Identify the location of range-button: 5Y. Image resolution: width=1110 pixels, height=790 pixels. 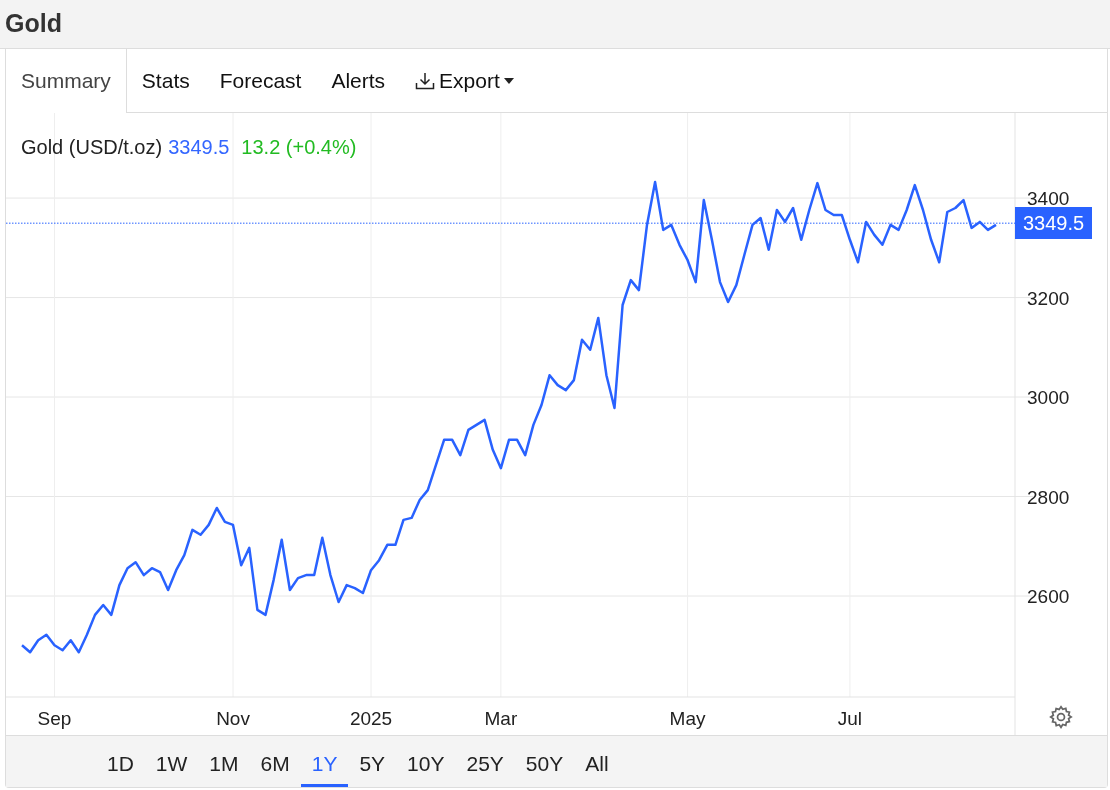
(372, 765).